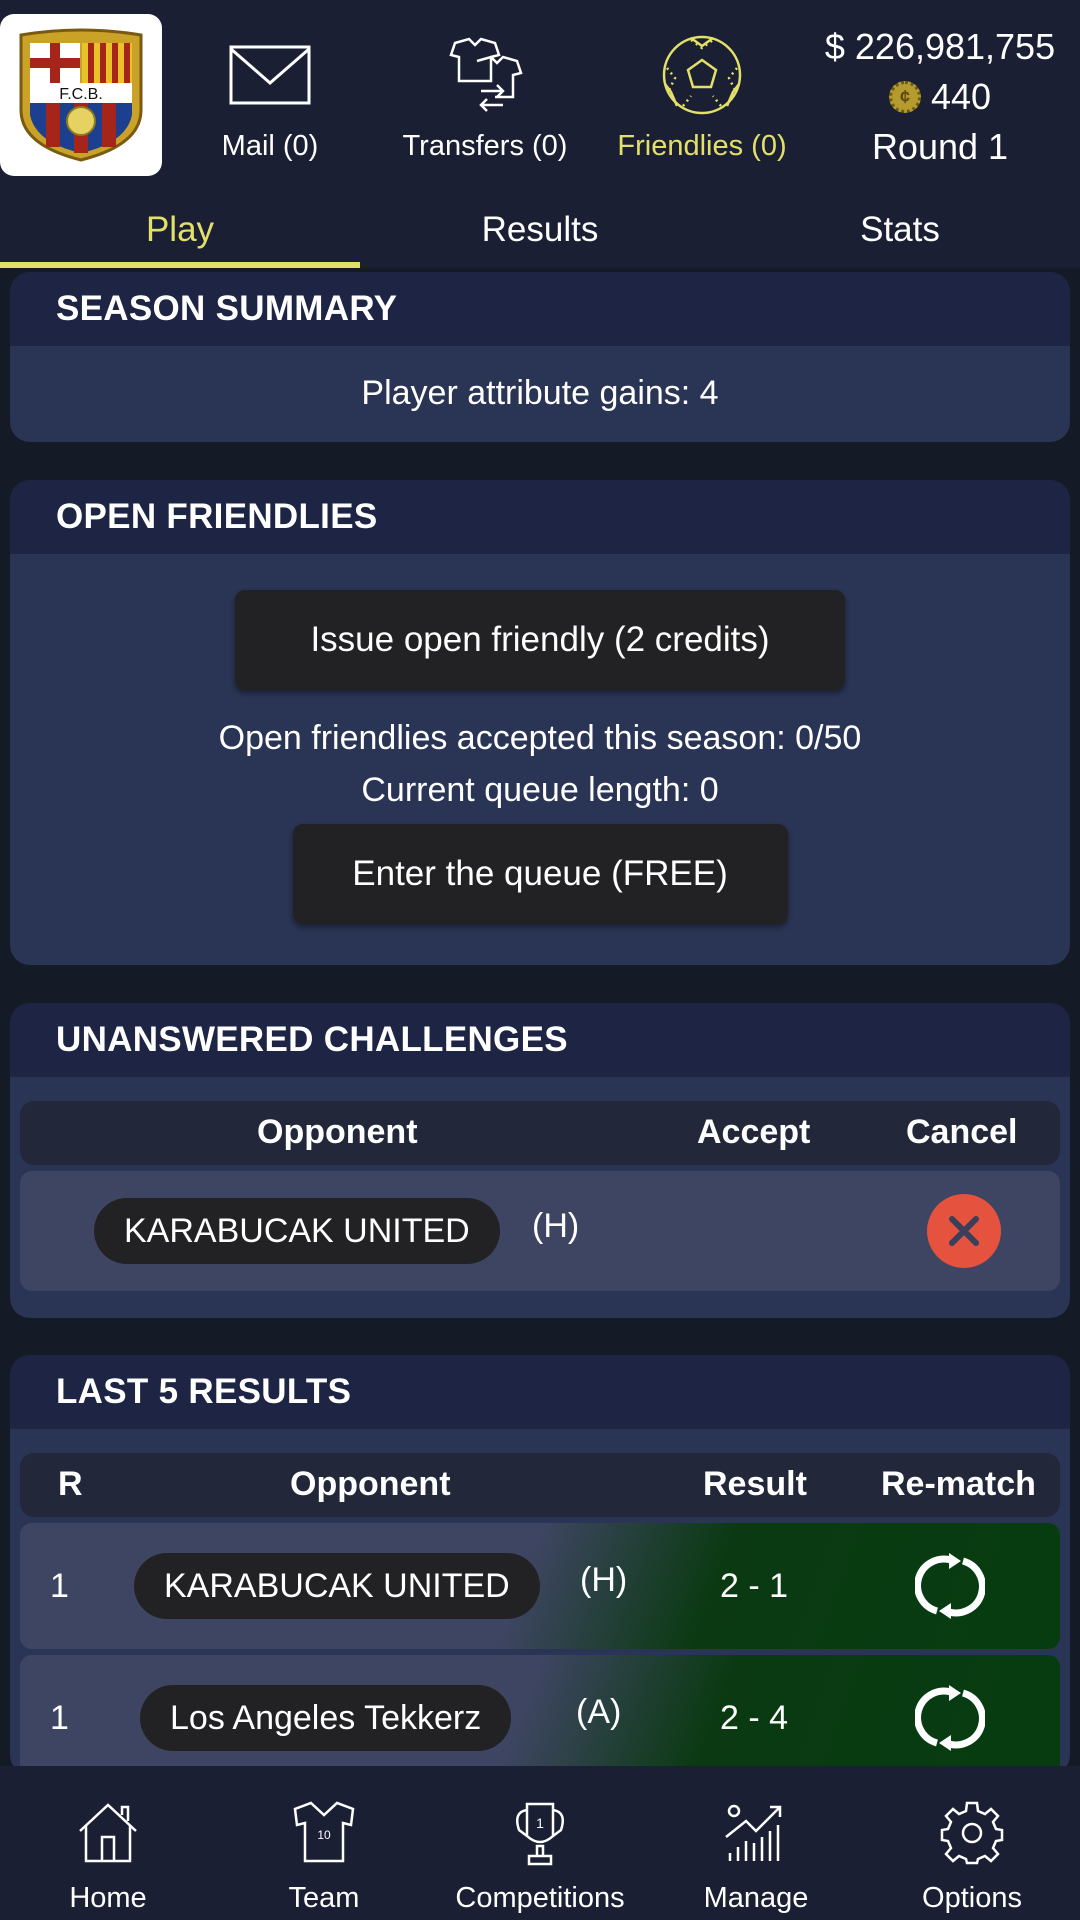 The width and height of the screenshot is (1080, 1920). What do you see at coordinates (540, 1485) in the screenshot?
I see `results-table-header: R Opponent Result Re-match` at bounding box center [540, 1485].